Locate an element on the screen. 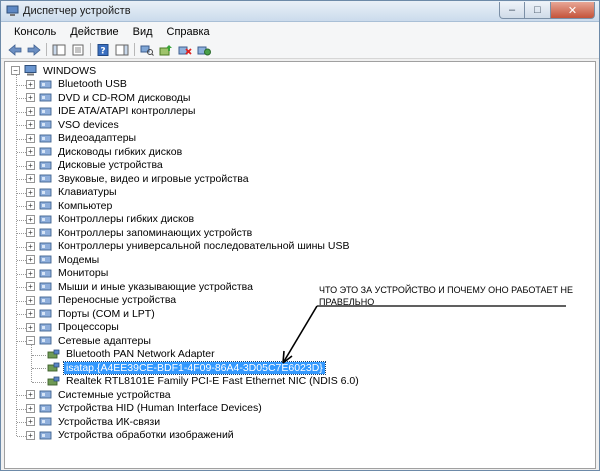 This screenshot has width=600, height=471. tree-category: + Устройства обработки изображений is located at coordinates (131, 436).